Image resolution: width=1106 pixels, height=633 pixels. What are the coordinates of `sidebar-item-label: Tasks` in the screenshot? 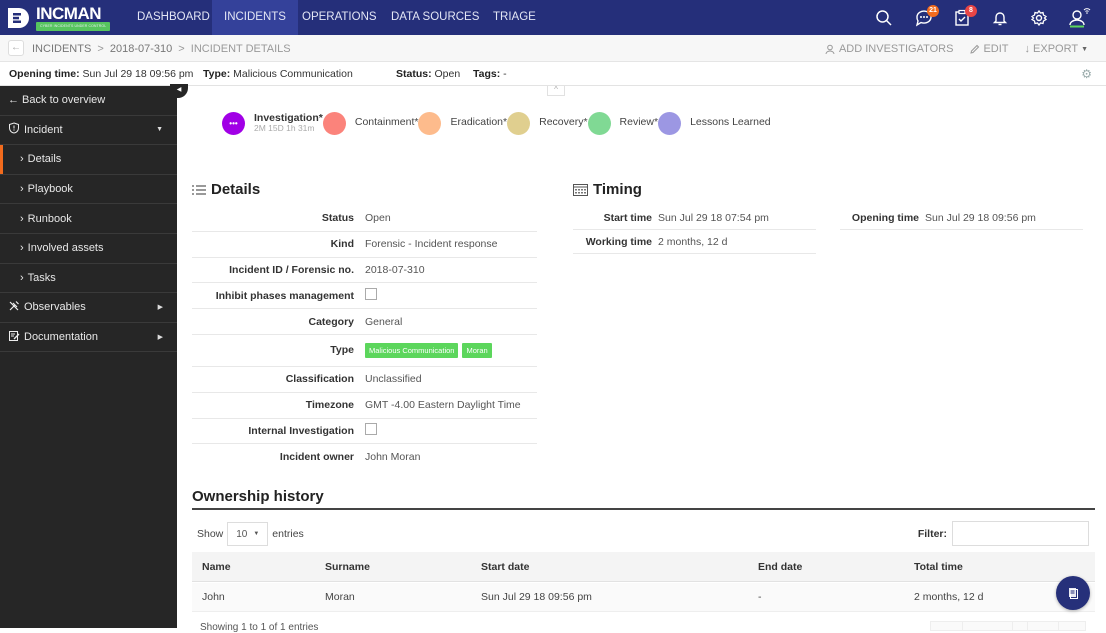 It's located at (41, 277).